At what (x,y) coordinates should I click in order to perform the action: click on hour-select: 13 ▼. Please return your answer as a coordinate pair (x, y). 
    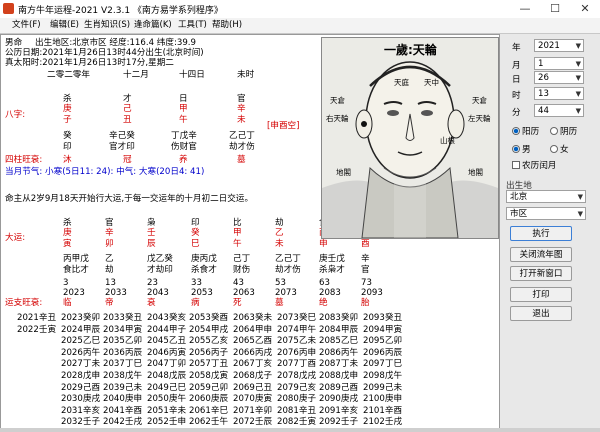
    Looking at the image, I should click on (559, 93).